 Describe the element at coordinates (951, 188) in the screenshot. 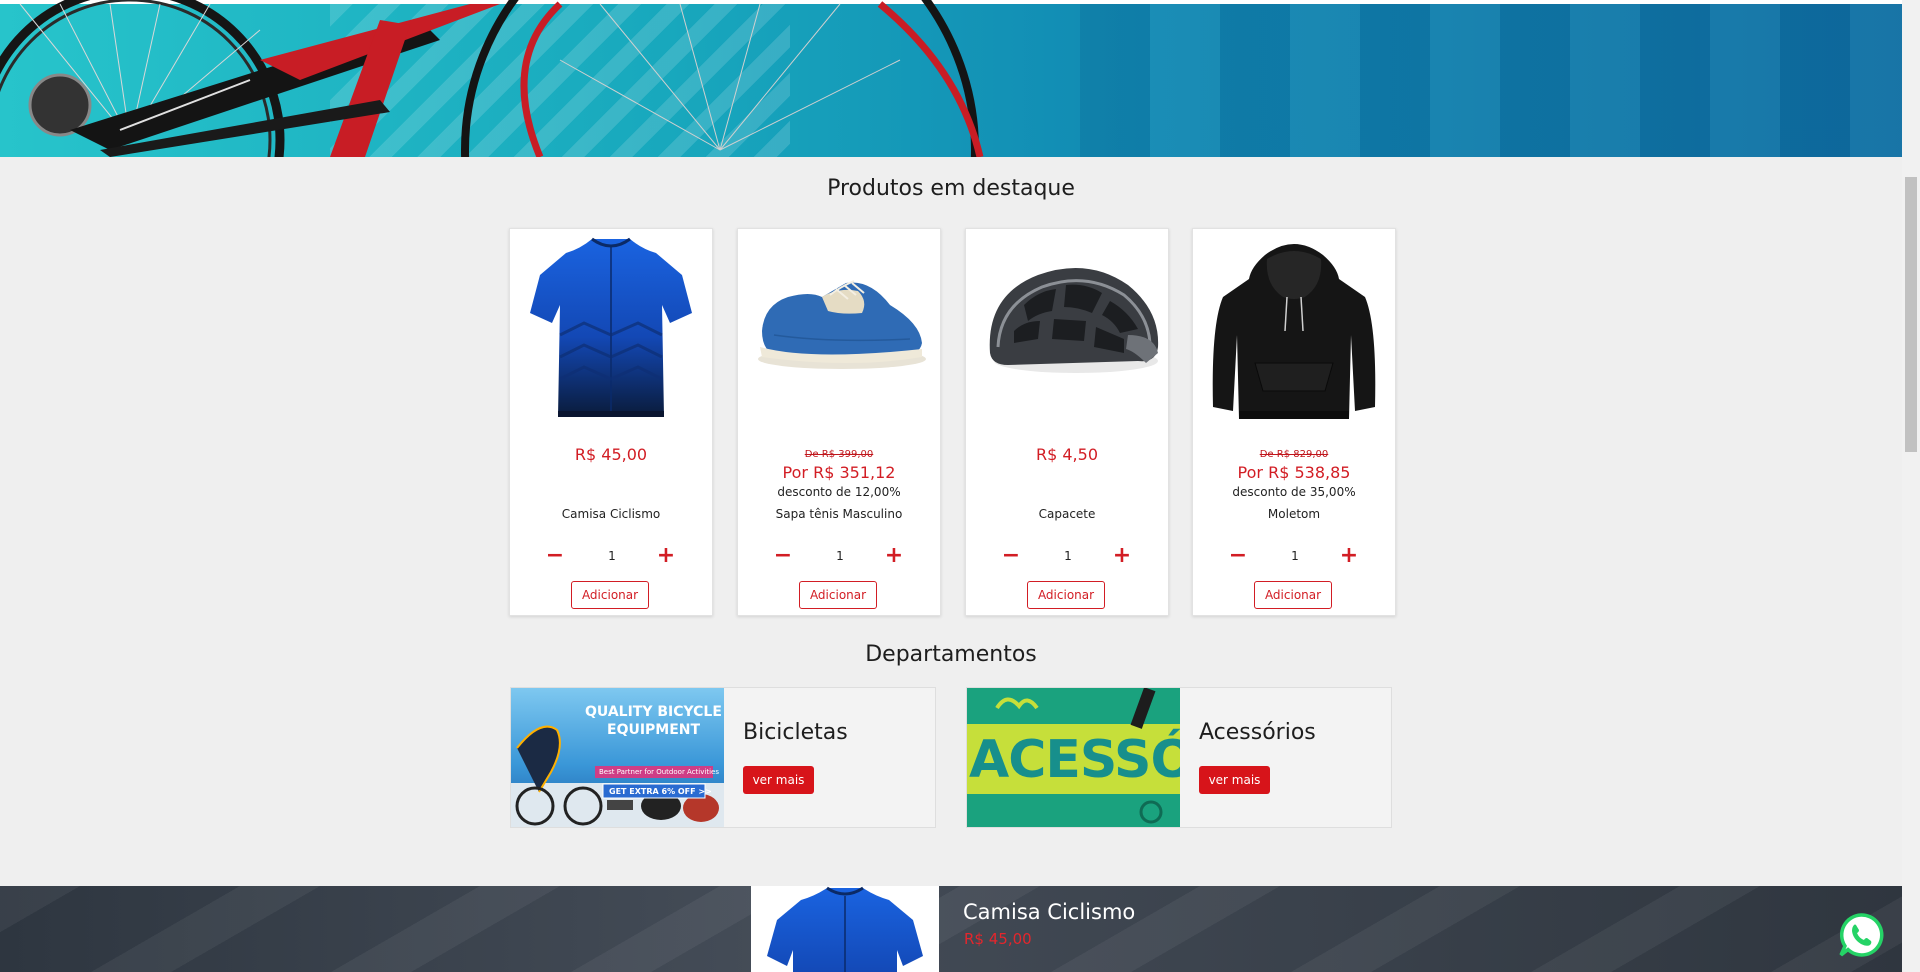

I see `featured-products-title: Produtos em destaque` at that location.